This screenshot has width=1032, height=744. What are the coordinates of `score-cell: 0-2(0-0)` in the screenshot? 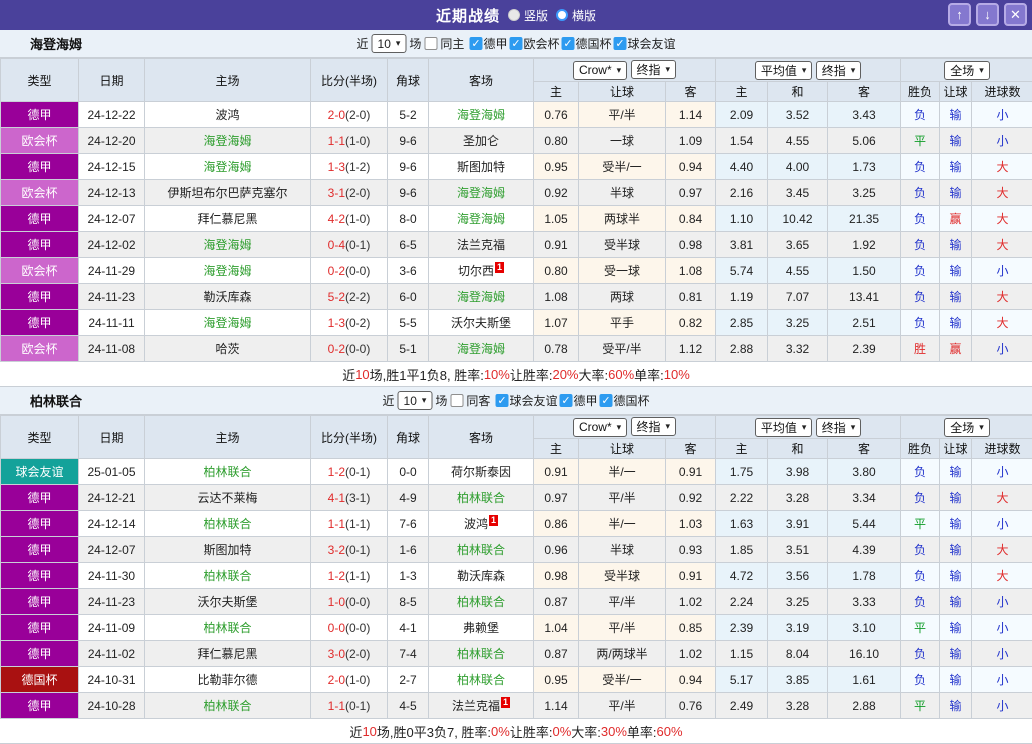 It's located at (349, 271).